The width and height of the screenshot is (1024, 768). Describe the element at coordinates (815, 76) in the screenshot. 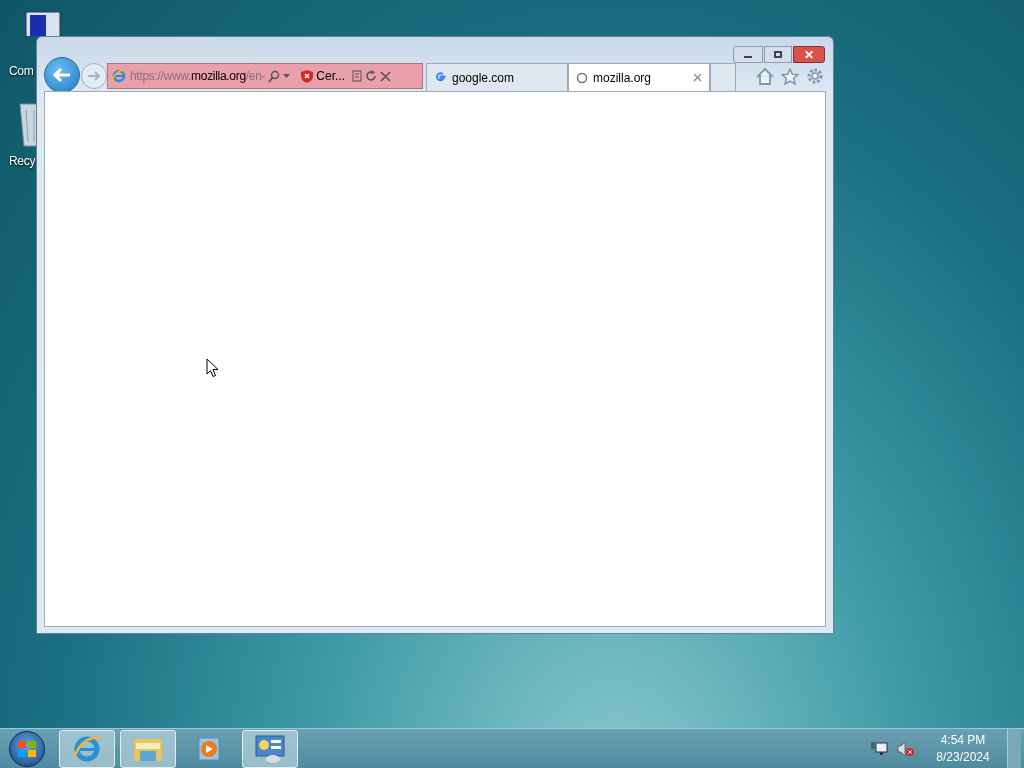

I see `settings-icon` at that location.